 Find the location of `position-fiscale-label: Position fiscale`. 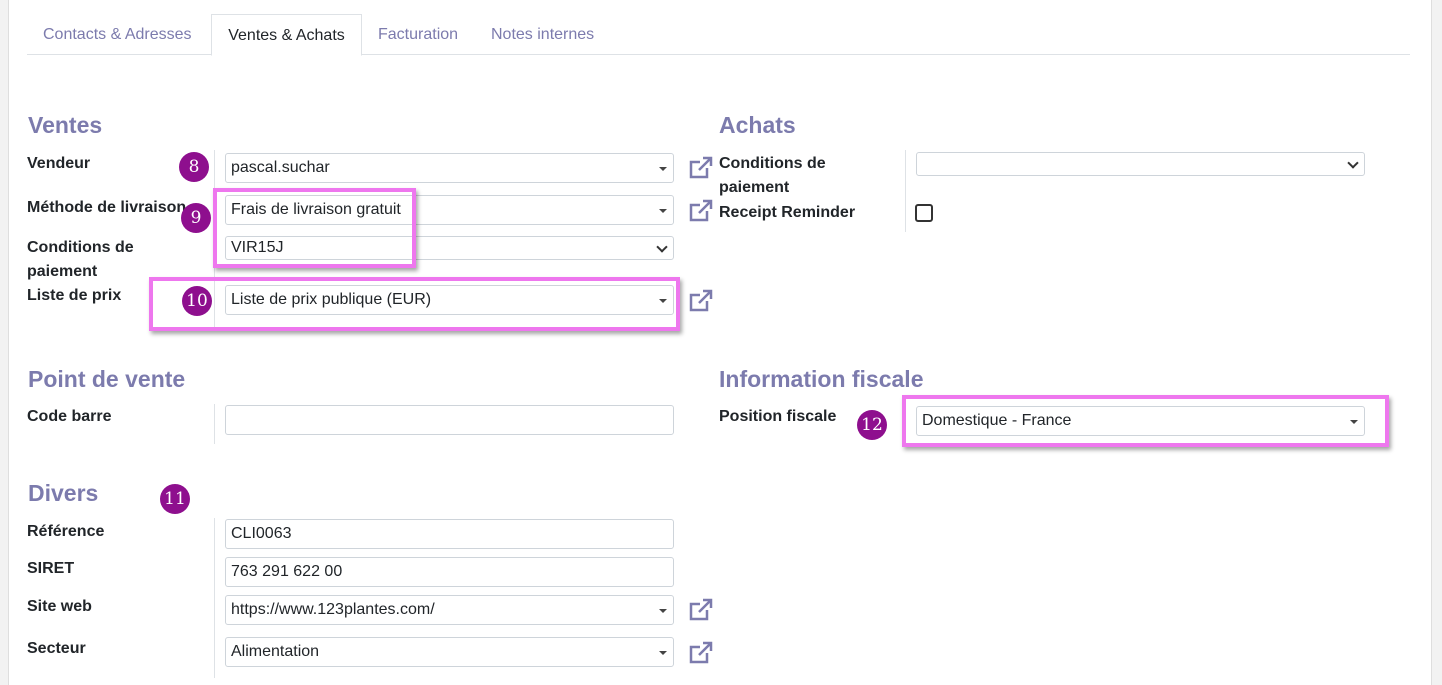

position-fiscale-label: Position fiscale is located at coordinates (778, 416).